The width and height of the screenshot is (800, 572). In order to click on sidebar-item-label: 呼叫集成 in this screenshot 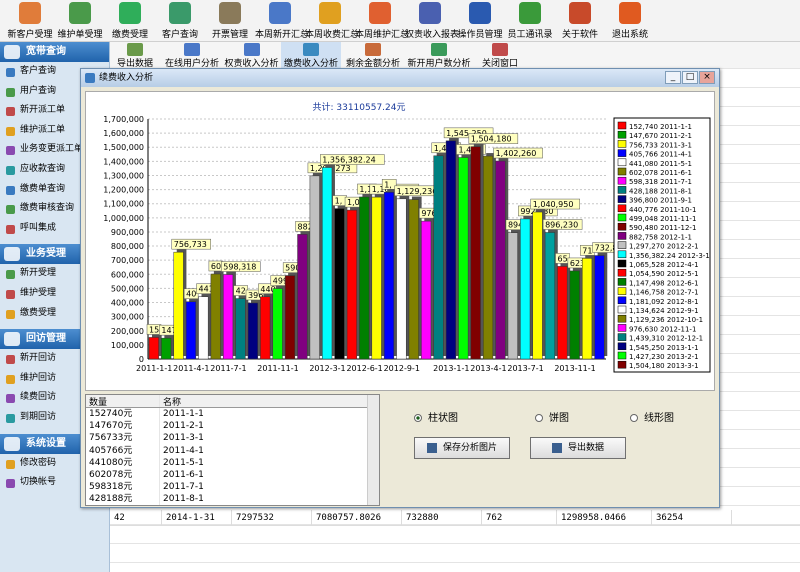, I will do `click(38, 227)`.